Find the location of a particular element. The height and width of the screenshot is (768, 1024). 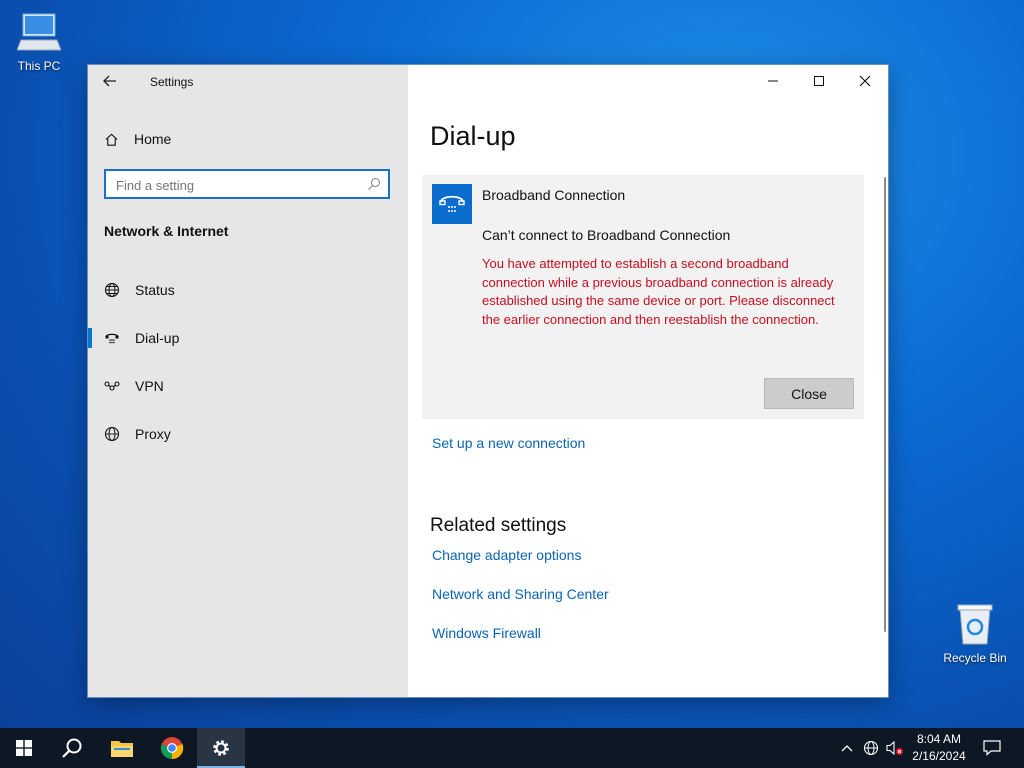

notification-icon is located at coordinates (992, 748).